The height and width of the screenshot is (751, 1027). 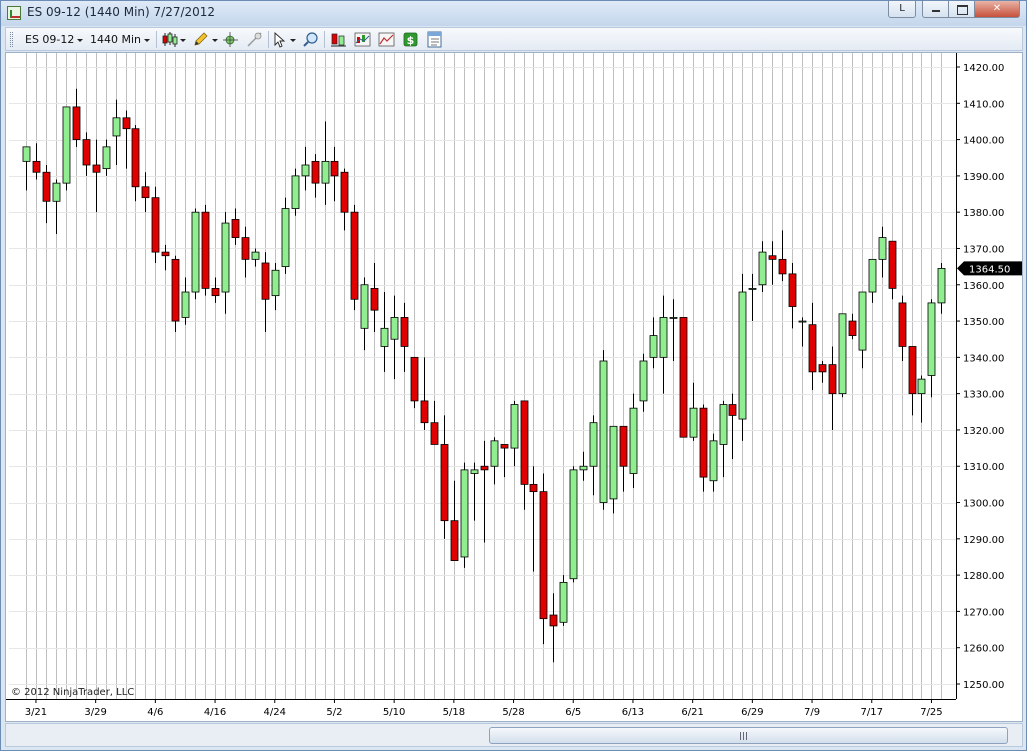 I want to click on toolbar-grip, so click(x=11, y=39).